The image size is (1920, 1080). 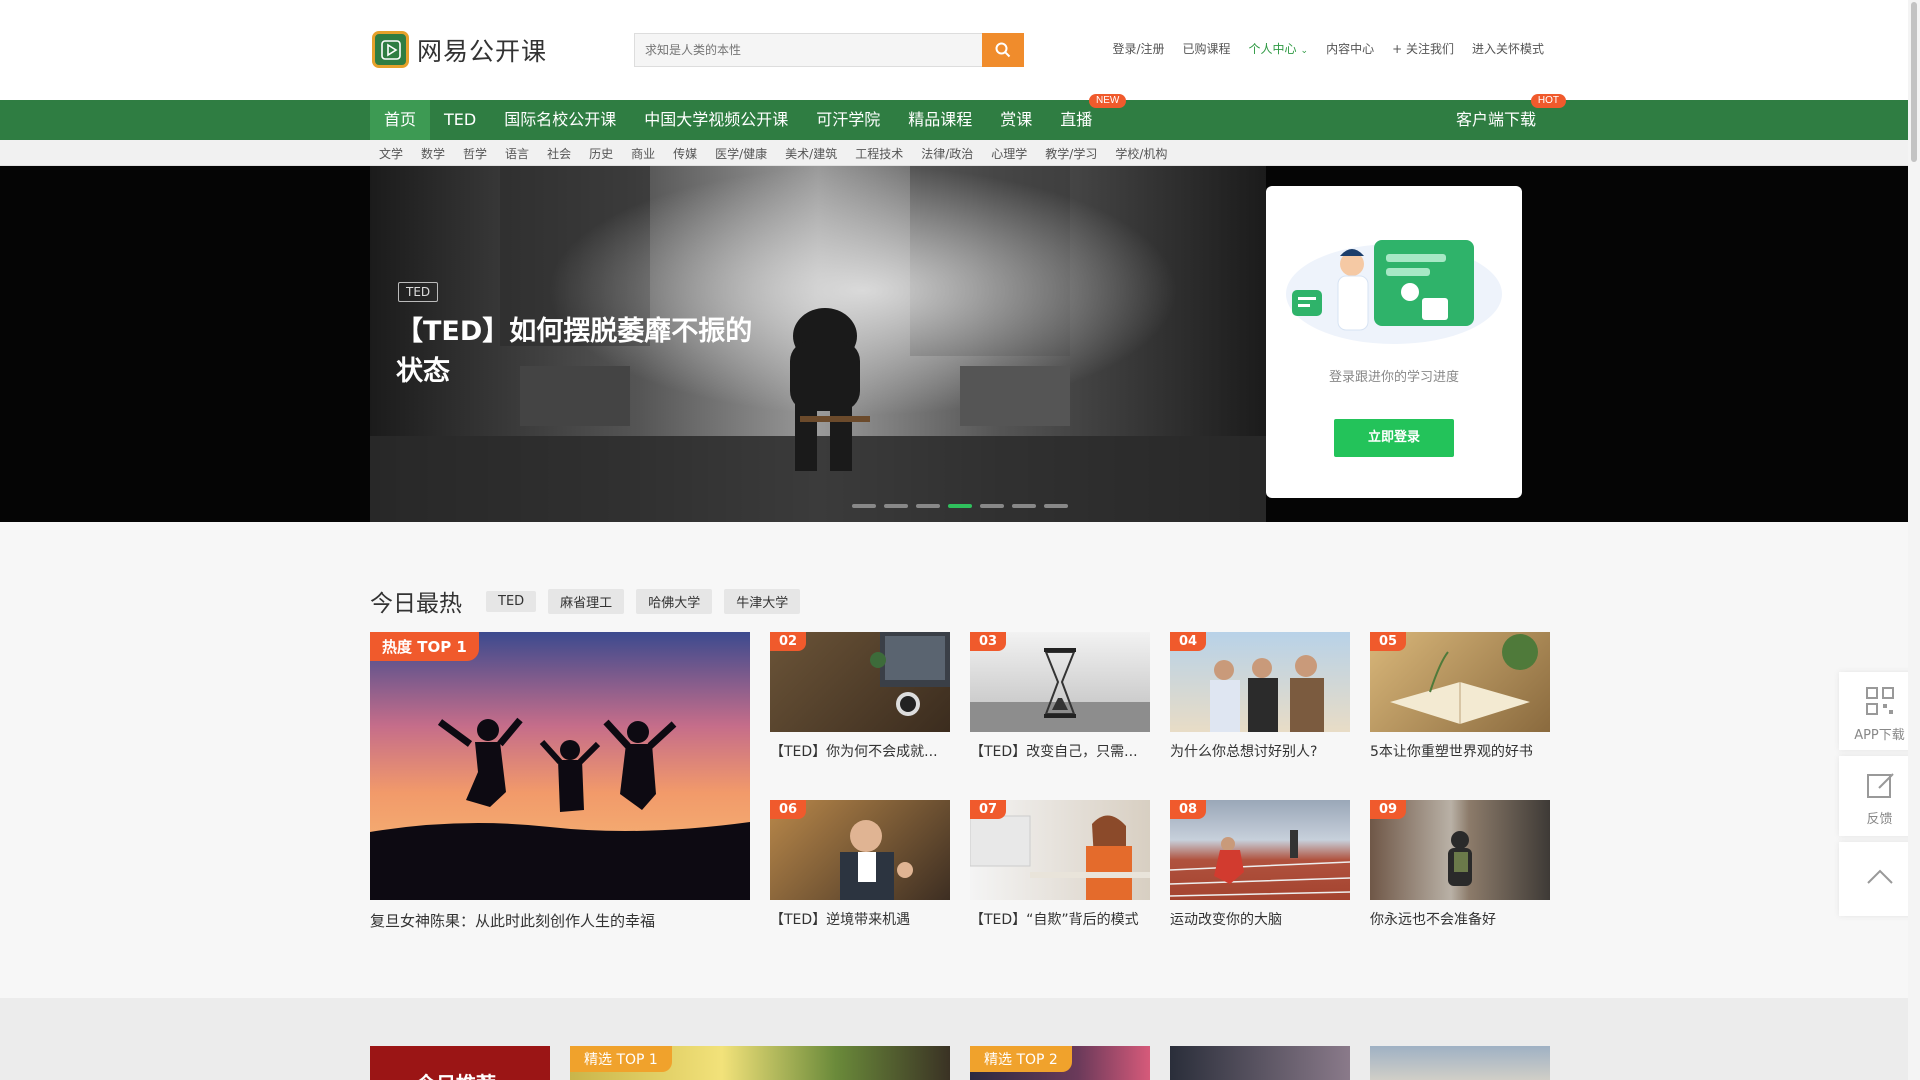 What do you see at coordinates (860, 919) in the screenshot?
I see `hot-card-caption: 【TED】逆境带来机遇` at bounding box center [860, 919].